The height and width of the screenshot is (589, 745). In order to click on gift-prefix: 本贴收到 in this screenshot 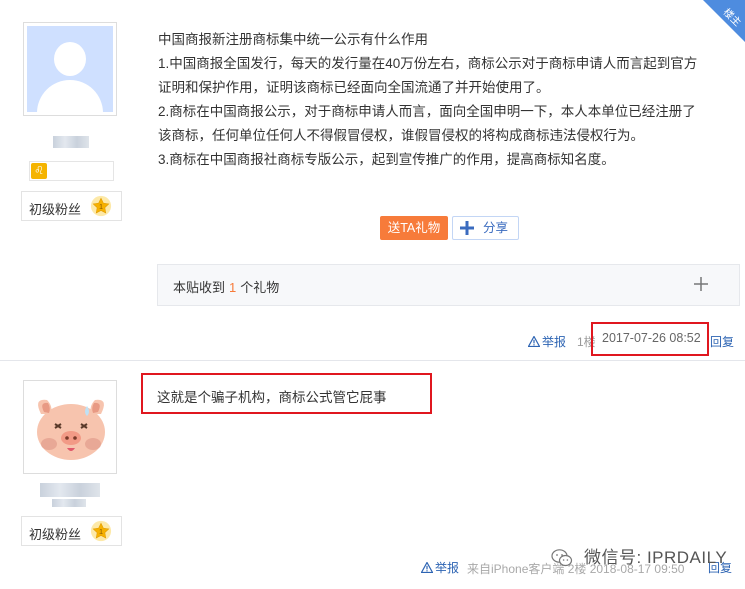, I will do `click(199, 287)`.